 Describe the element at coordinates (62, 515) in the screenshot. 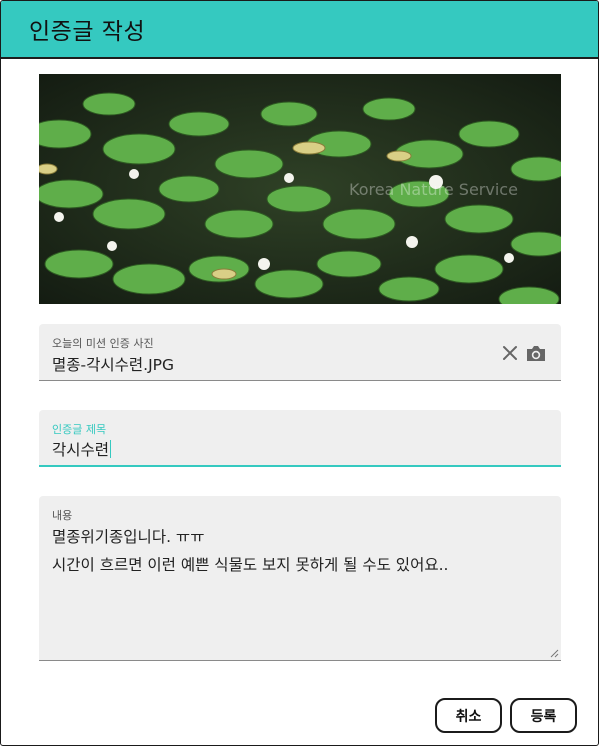

I see `content-label: 내용` at that location.